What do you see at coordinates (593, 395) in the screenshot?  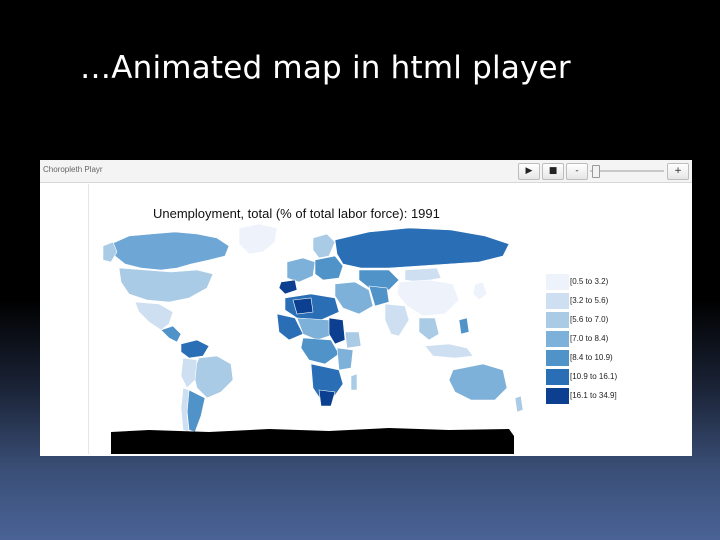 I see `legend-label: [16.1 to 34.9]` at bounding box center [593, 395].